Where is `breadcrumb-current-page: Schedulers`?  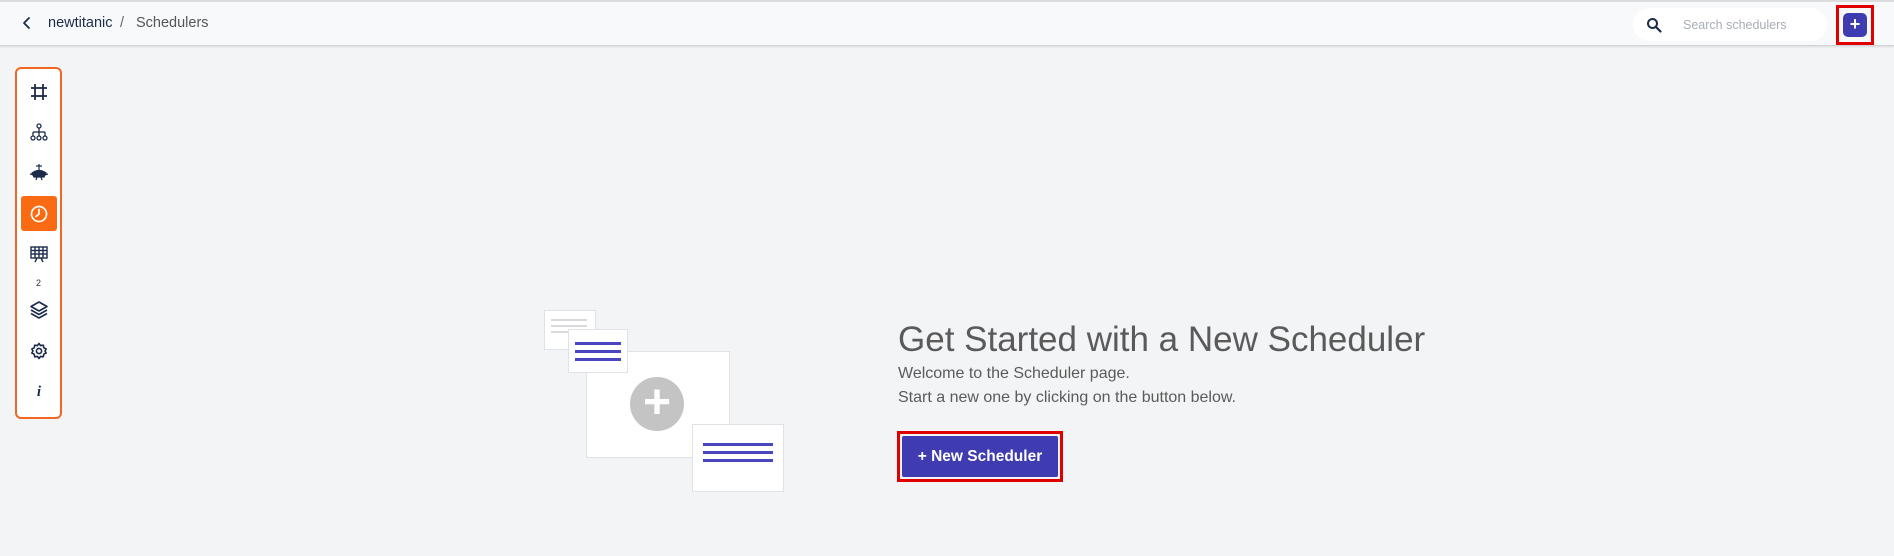
breadcrumb-current-page: Schedulers is located at coordinates (172, 23).